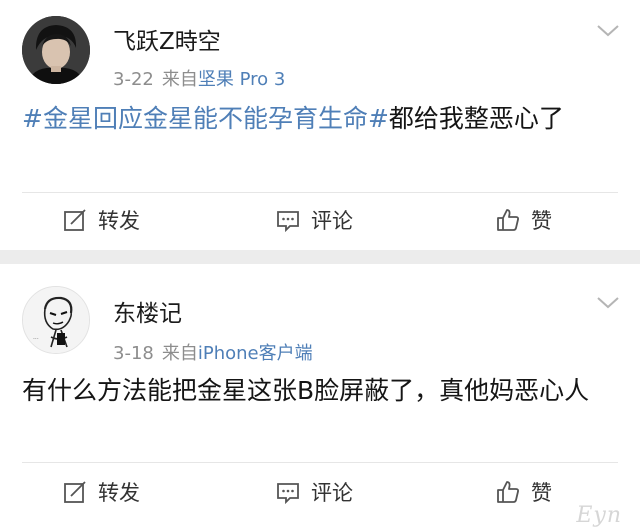 The image size is (640, 532). I want to click on post-date: 3-18, so click(133, 353).